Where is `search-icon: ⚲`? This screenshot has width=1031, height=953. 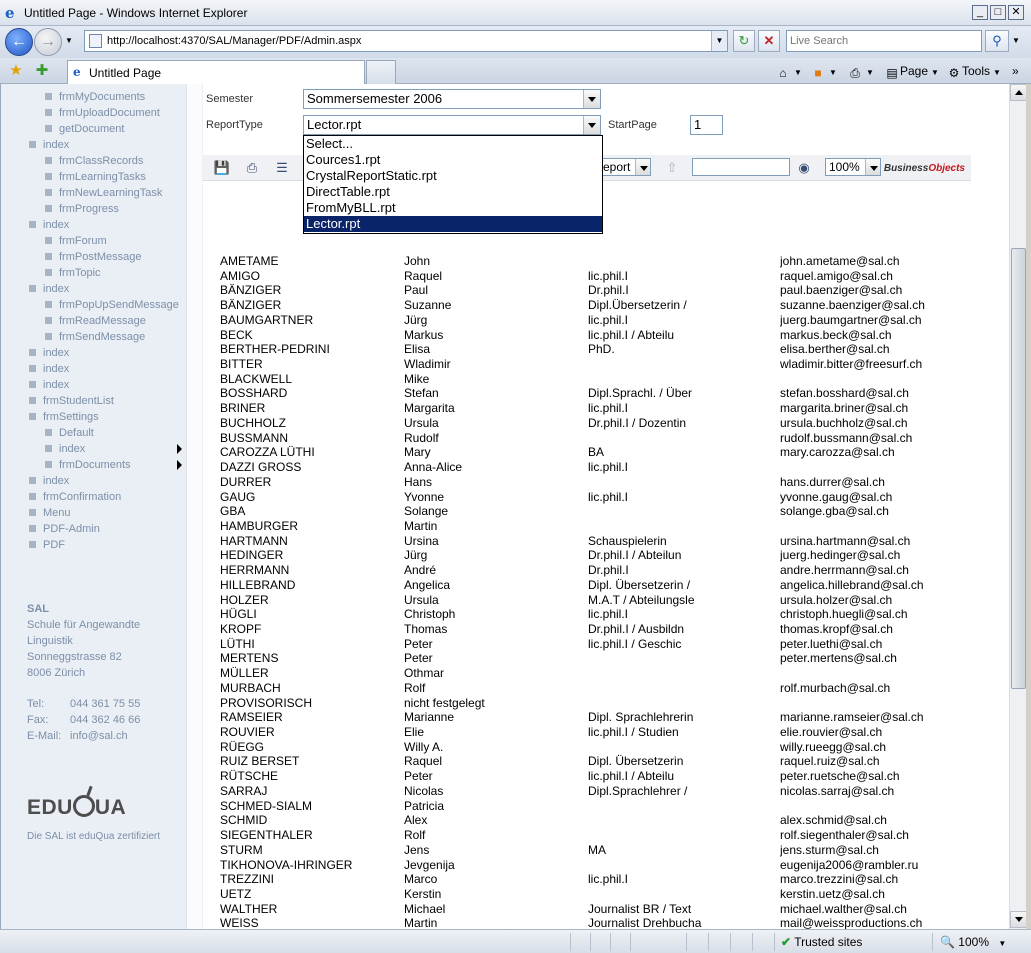 search-icon: ⚲ is located at coordinates (997, 41).